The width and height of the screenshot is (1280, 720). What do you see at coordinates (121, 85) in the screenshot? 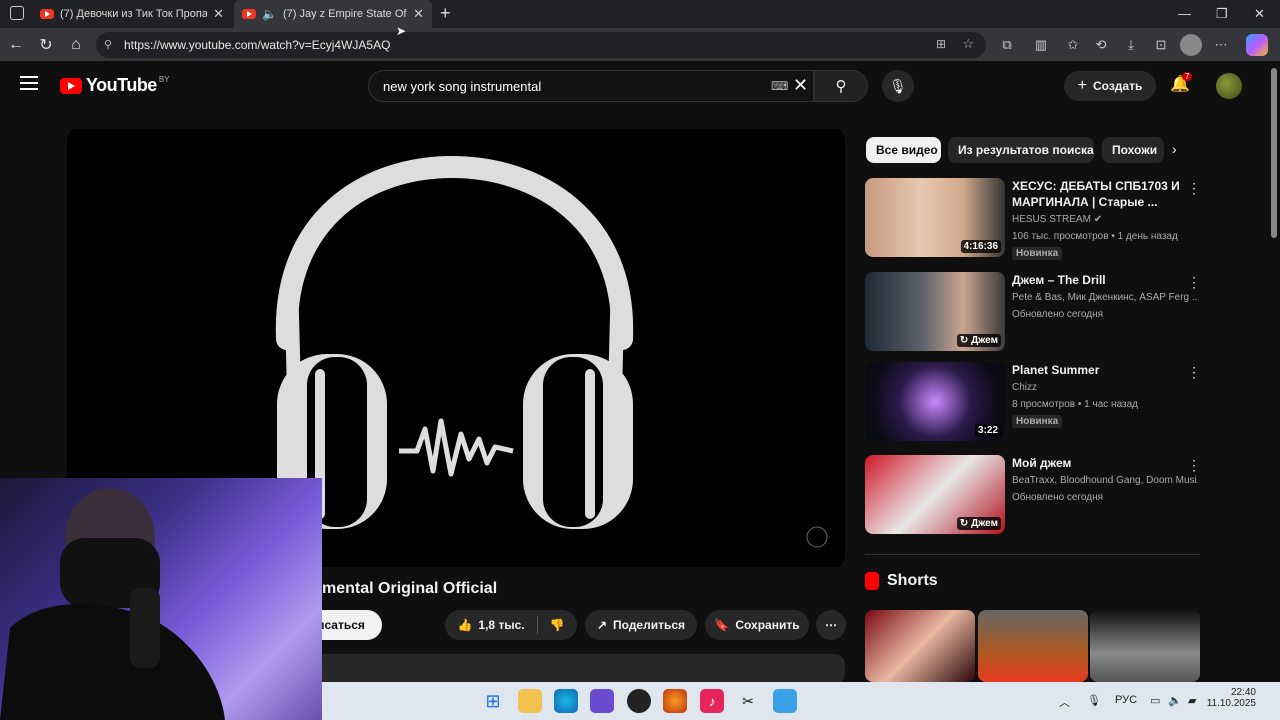
I see `youtube-wordmark: YouTube` at bounding box center [121, 85].